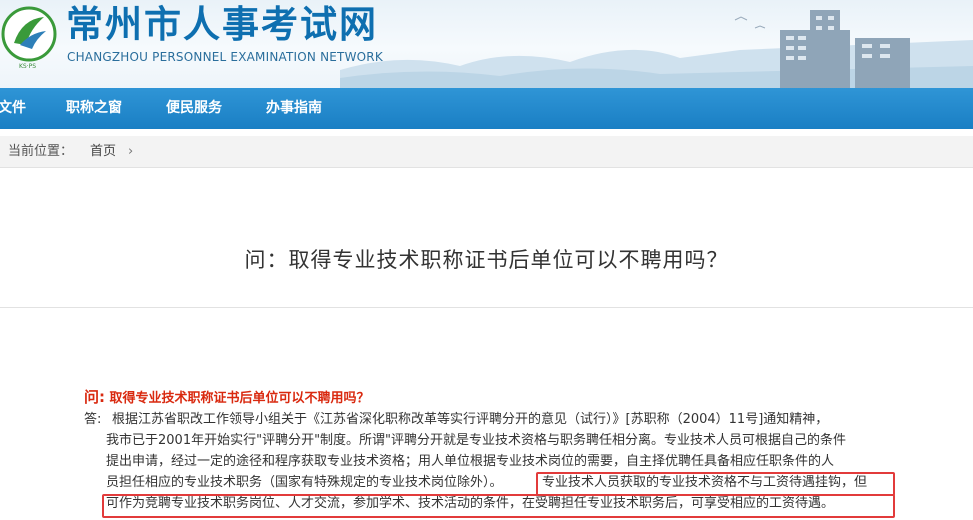 The width and height of the screenshot is (973, 520). What do you see at coordinates (131, 151) in the screenshot?
I see `chevron-right-icon: ›` at bounding box center [131, 151].